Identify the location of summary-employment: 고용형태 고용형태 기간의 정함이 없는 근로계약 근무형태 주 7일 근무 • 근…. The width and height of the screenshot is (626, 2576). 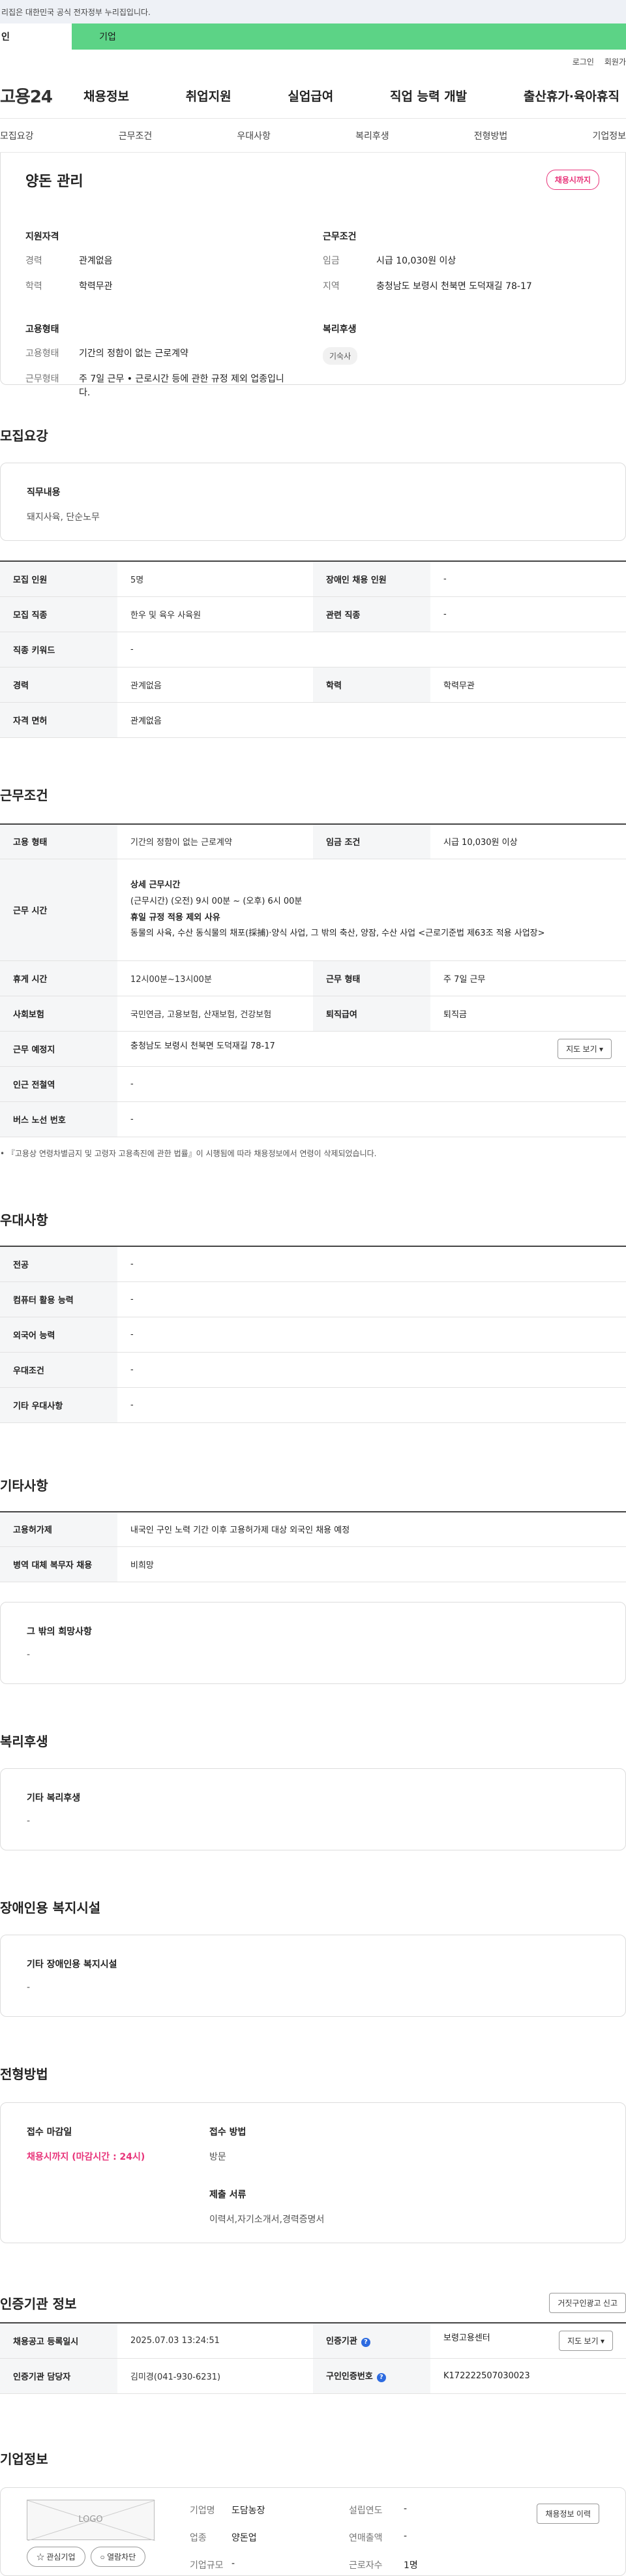
(164, 367).